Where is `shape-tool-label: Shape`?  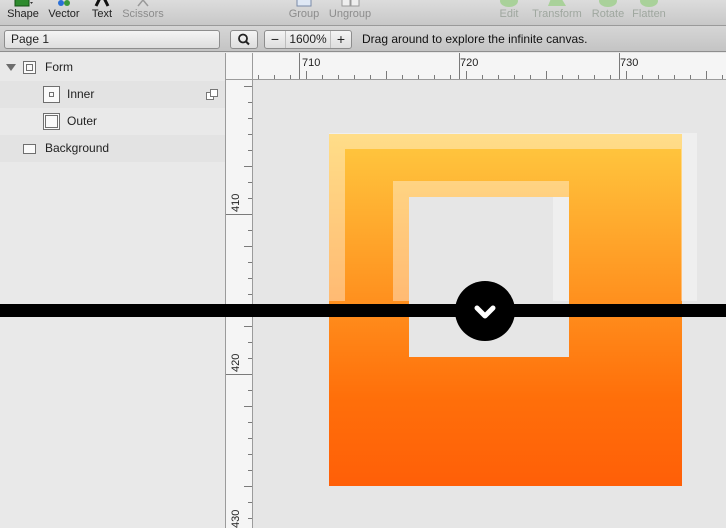 shape-tool-label: Shape is located at coordinates (23, 14).